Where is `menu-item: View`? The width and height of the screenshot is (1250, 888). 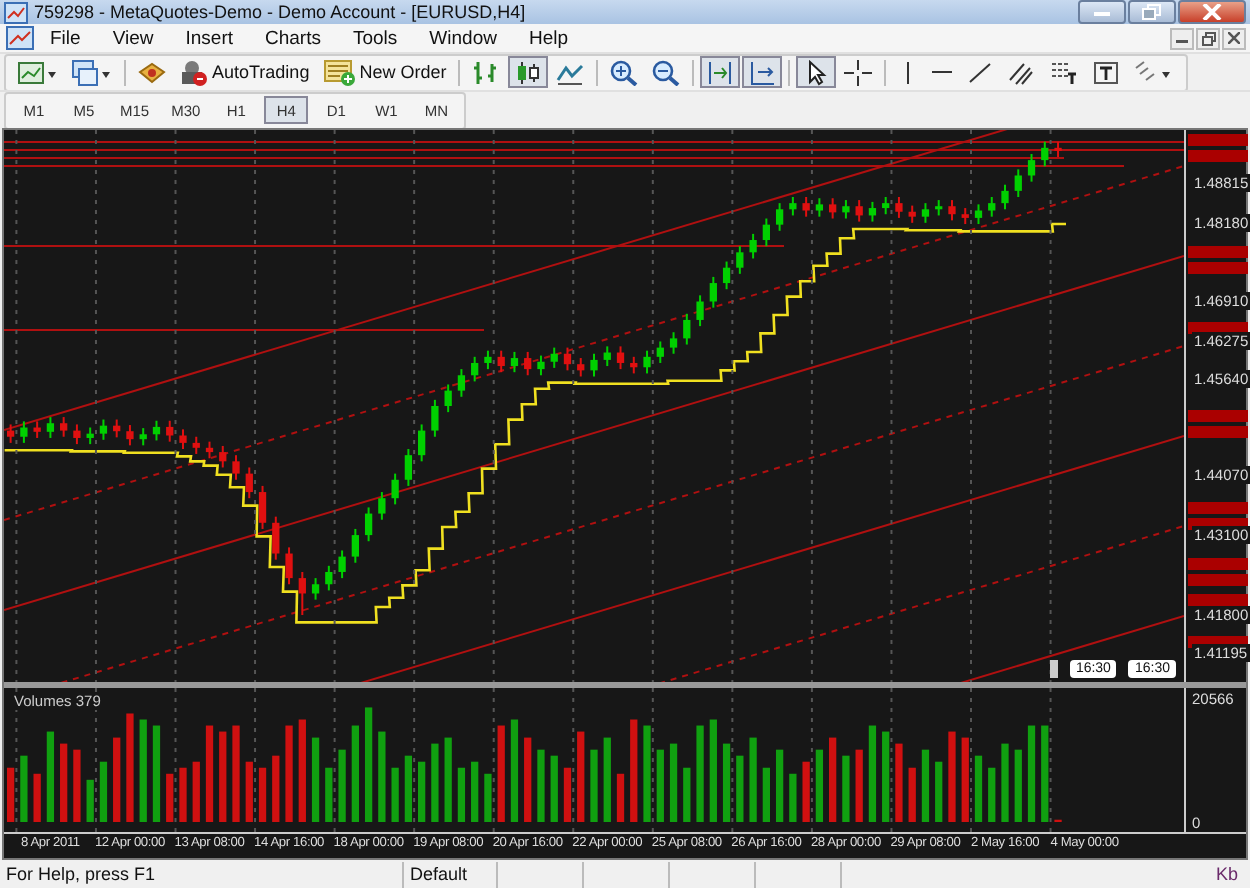
menu-item: View is located at coordinates (133, 38).